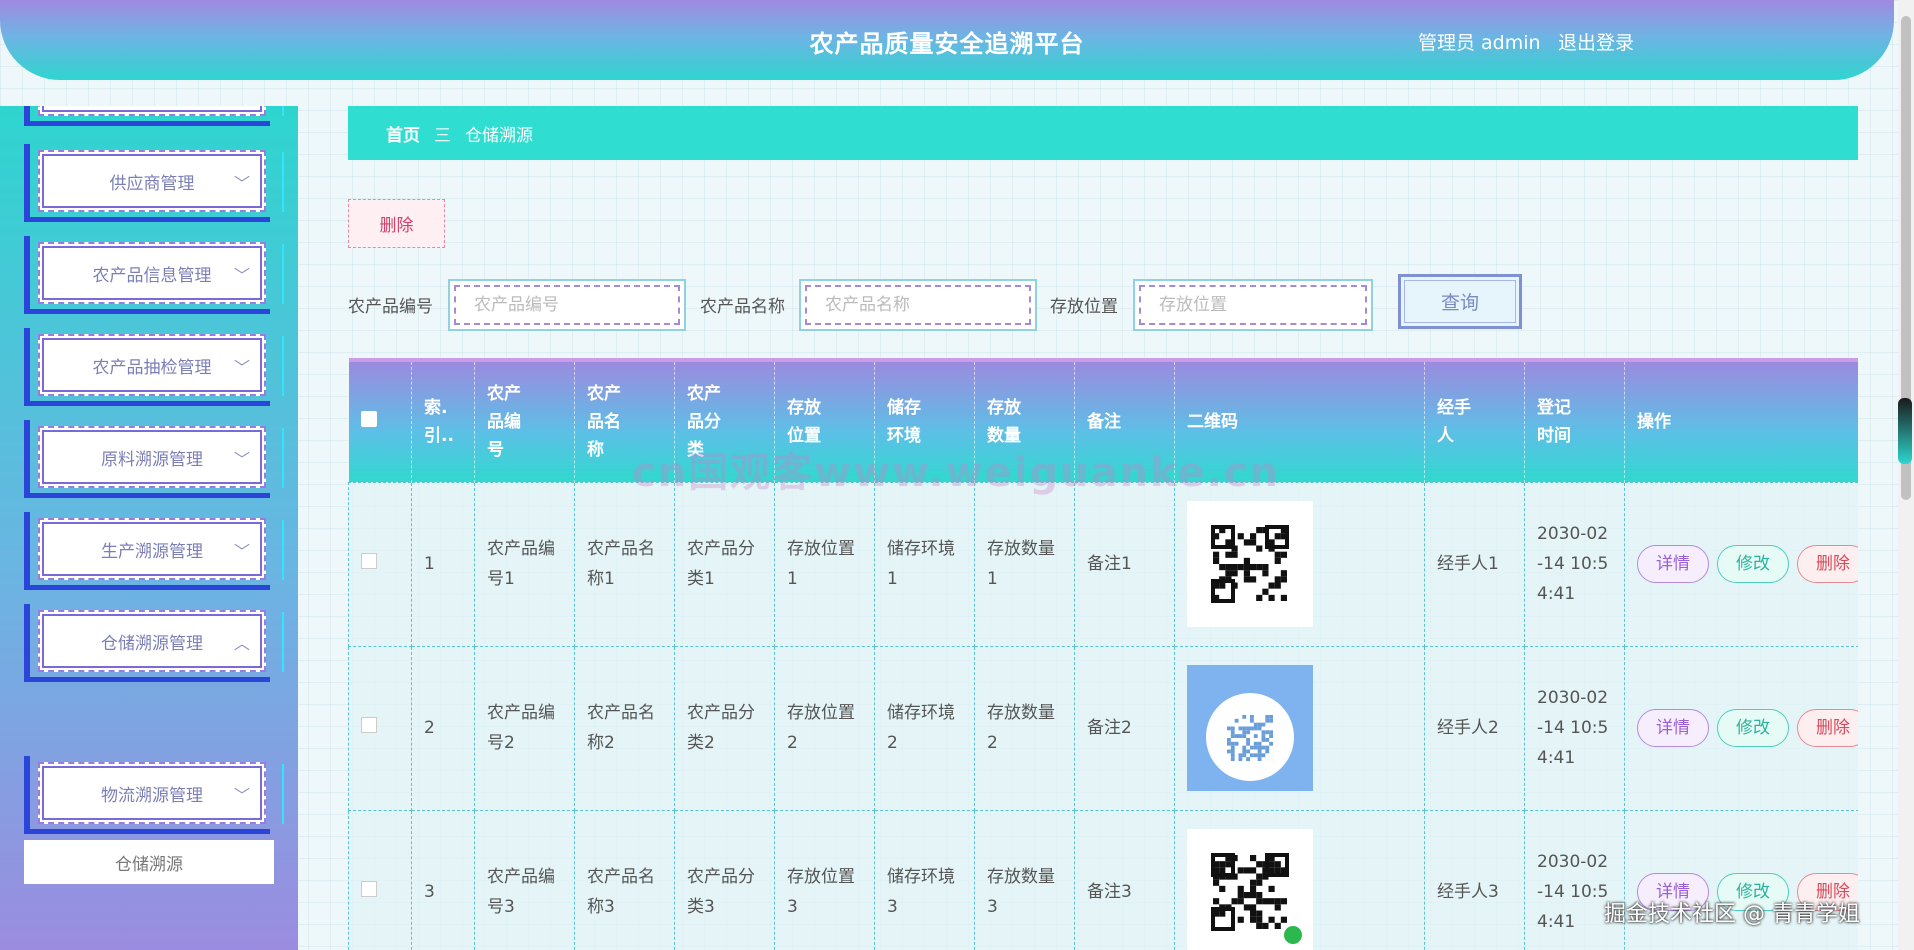  What do you see at coordinates (1024, 421) in the screenshot?
I see `column-header: 存放 数量` at bounding box center [1024, 421].